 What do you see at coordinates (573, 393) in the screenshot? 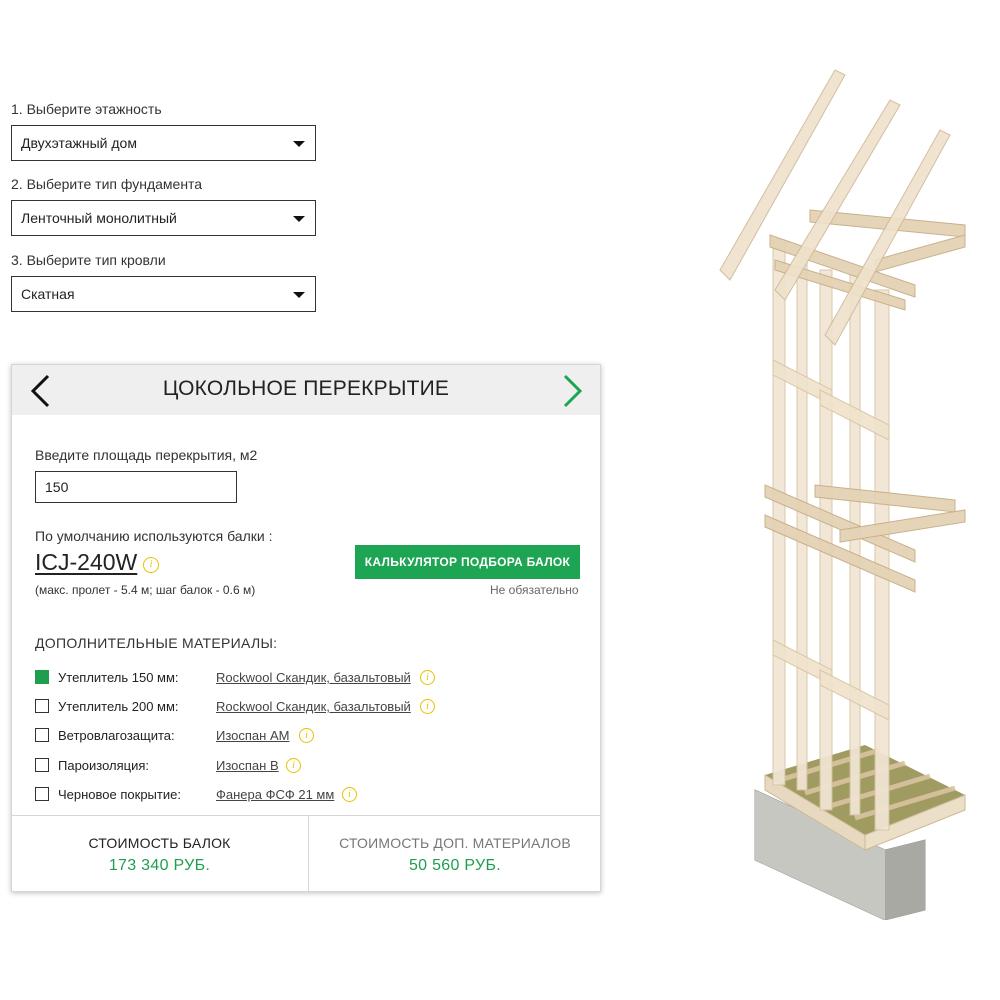
I see `chevron-right-icon` at bounding box center [573, 393].